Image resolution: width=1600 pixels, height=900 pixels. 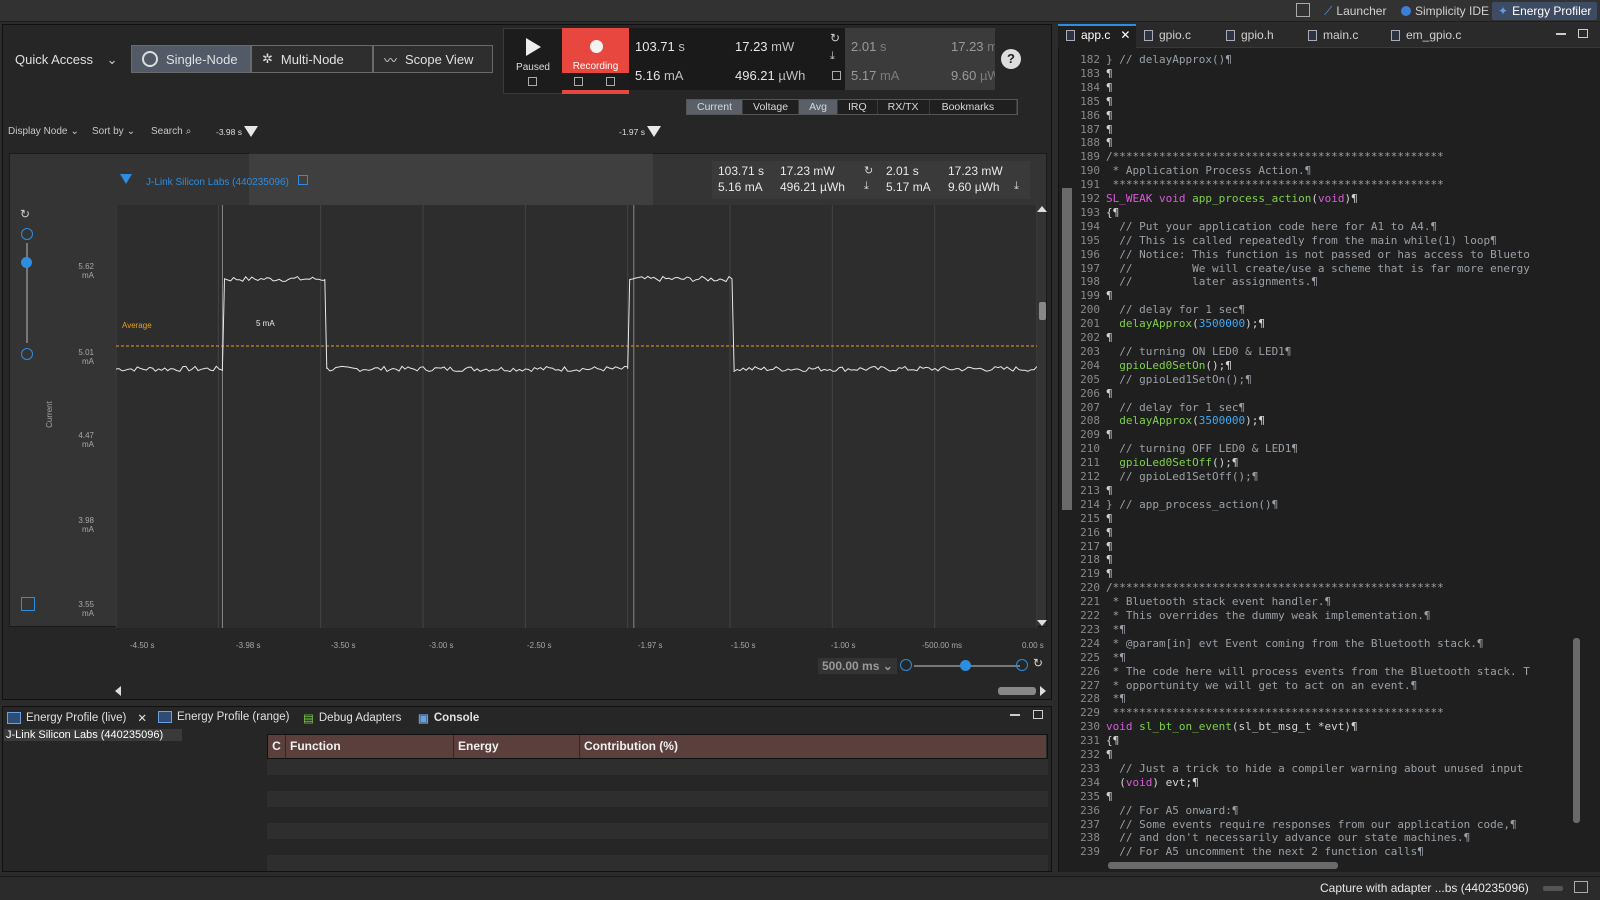 I want to click on code-line: 193 {¶, so click(x=1313, y=213).